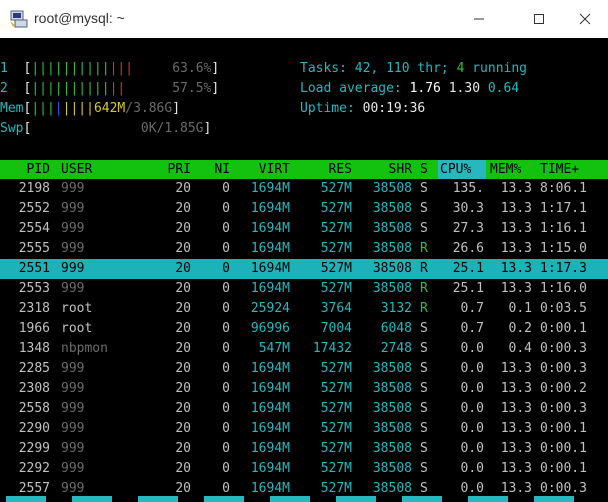 The width and height of the screenshot is (608, 502). Describe the element at coordinates (34, 248) in the screenshot. I see `cell-pid: 2555` at that location.